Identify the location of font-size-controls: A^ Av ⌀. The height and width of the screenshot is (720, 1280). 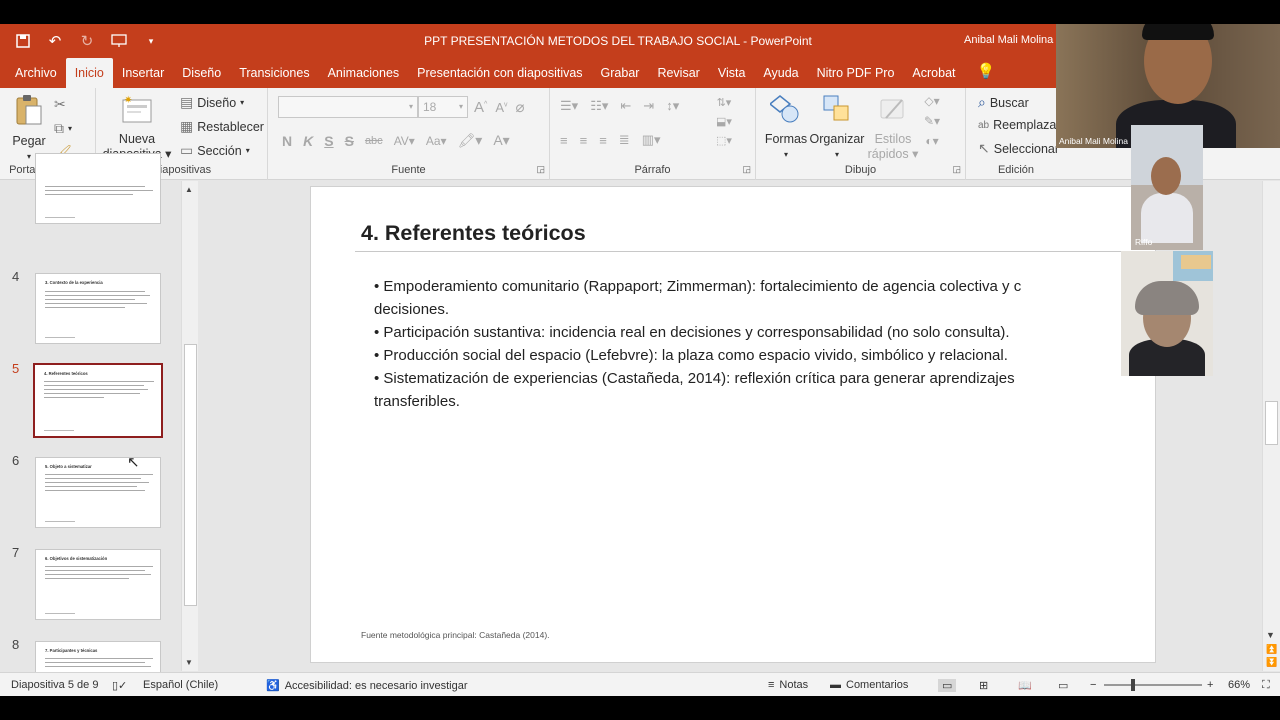
(499, 107).